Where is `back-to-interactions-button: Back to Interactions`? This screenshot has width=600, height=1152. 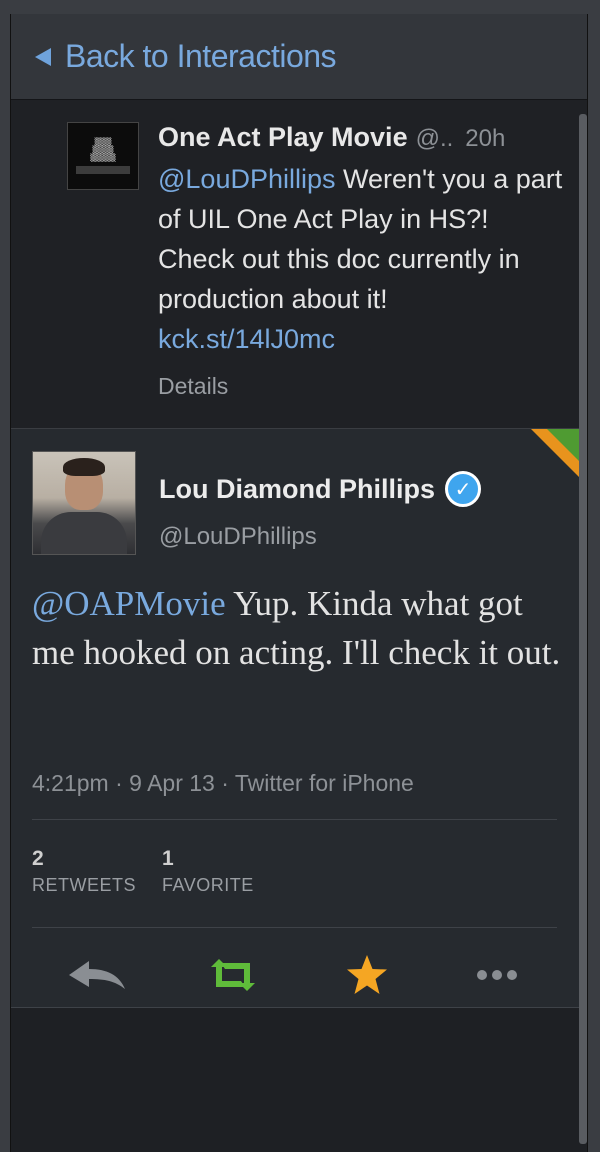
back-to-interactions-button: Back to Interactions is located at coordinates (299, 57).